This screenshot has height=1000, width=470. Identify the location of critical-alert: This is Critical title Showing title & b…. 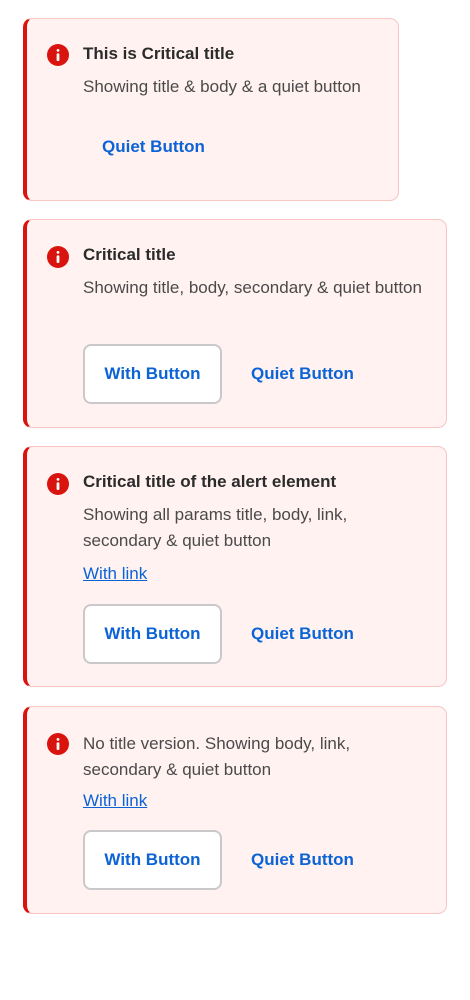
(211, 109).